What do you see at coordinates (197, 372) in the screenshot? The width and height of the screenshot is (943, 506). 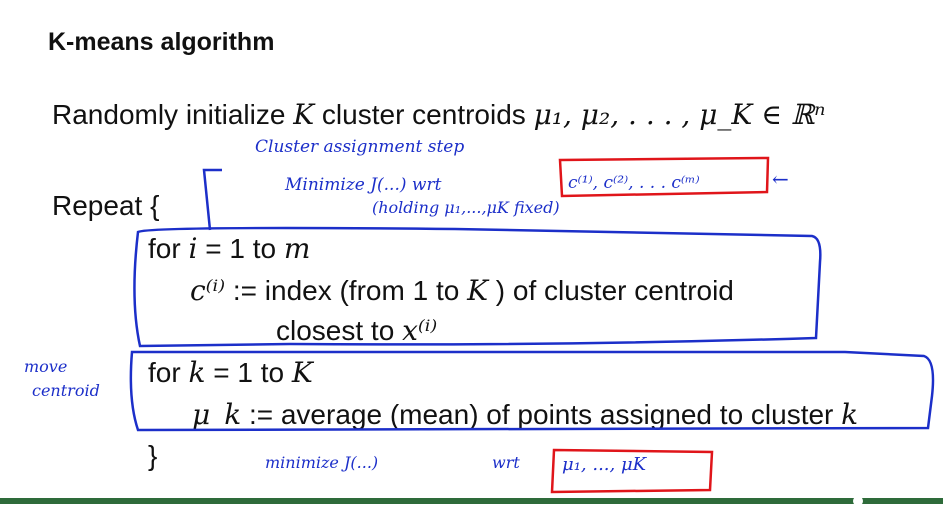 I see `loop2-var: k` at bounding box center [197, 372].